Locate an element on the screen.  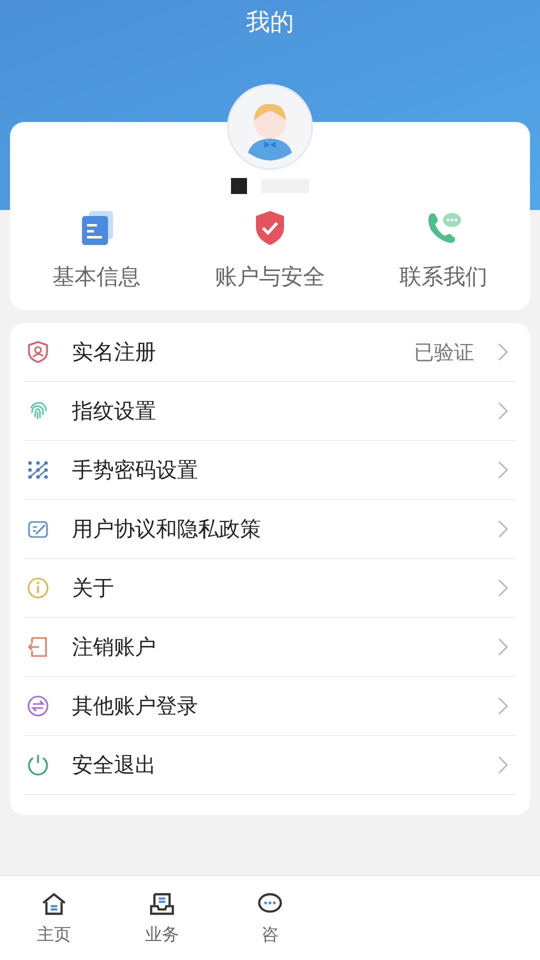
power-icon is located at coordinates (38, 765).